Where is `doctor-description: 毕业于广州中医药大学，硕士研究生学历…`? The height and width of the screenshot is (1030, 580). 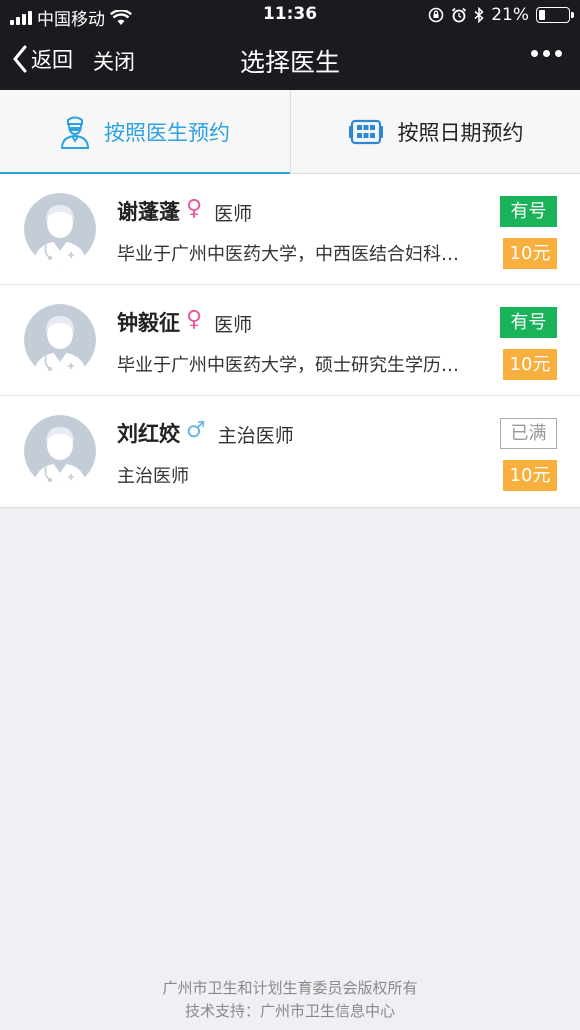
doctor-description: 毕业于广州中医药大学，硕士研究生学历… is located at coordinates (288, 365).